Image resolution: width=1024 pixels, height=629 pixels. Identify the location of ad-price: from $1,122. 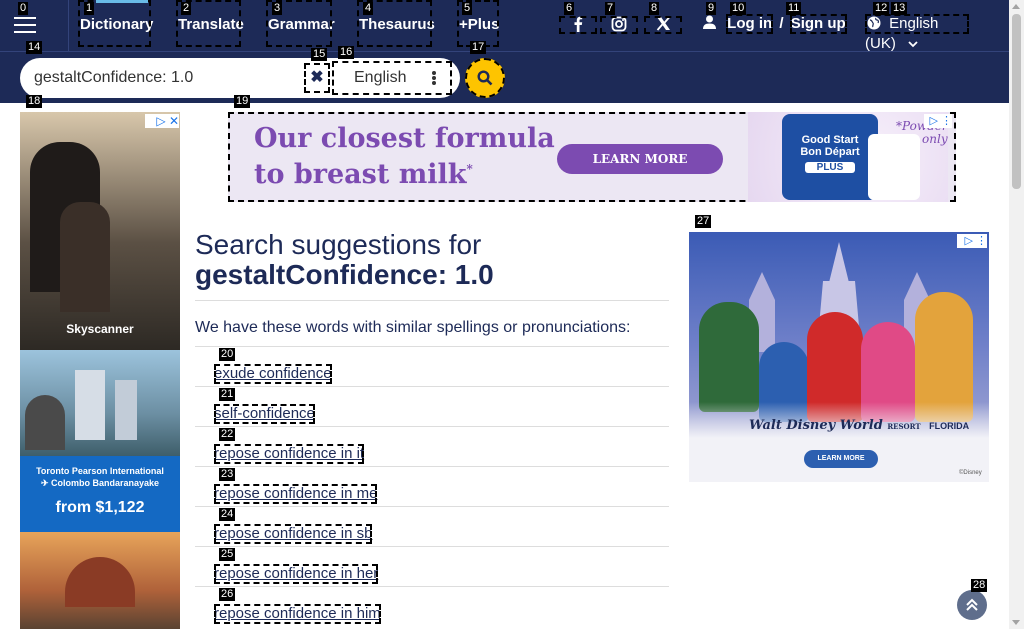
(100, 507).